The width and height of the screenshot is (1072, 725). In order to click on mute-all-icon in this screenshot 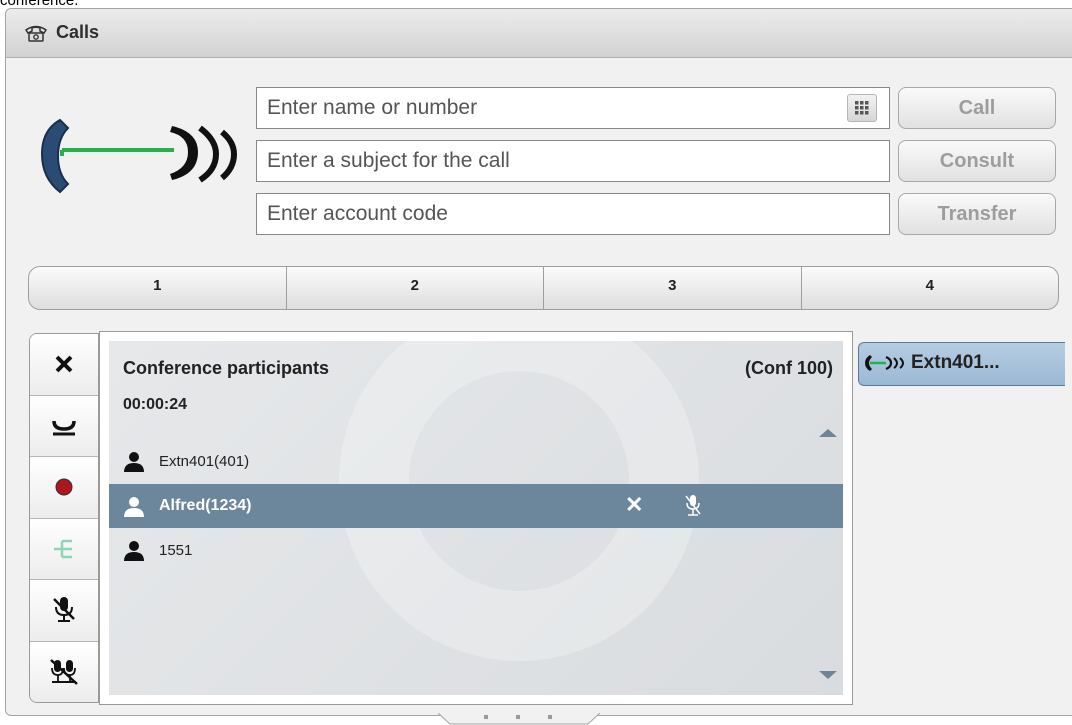, I will do `click(64, 672)`.